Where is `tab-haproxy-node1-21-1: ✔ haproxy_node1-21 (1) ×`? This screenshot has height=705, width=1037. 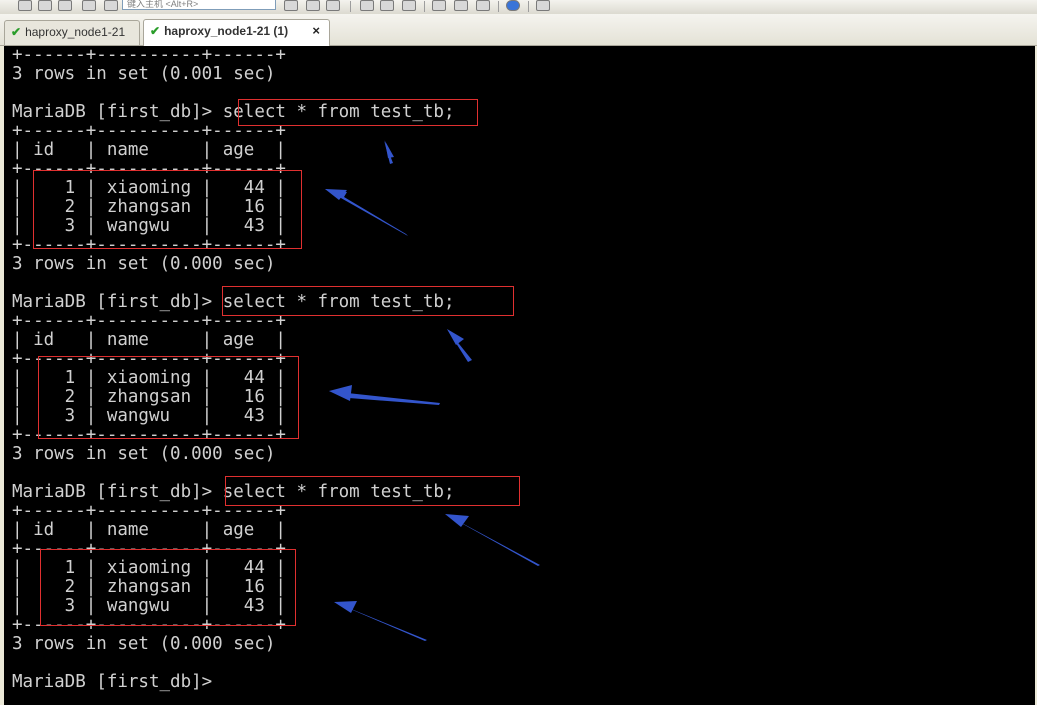
tab-haproxy-node1-21-1: ✔ haproxy_node1-21 (1) × is located at coordinates (236, 32).